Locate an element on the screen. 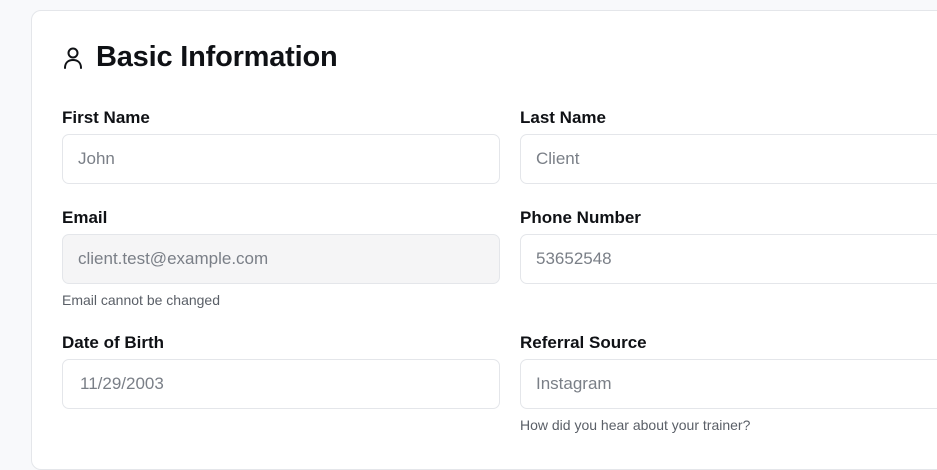 This screenshot has height=470, width=937. first-name-field: First Name John is located at coordinates (281, 145).